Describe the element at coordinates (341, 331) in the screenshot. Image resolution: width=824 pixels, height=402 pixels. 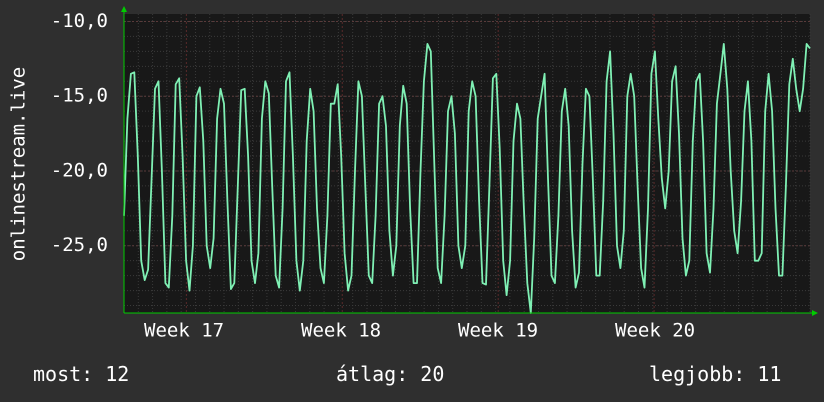
I see `x-tick-label: Week 18` at that location.